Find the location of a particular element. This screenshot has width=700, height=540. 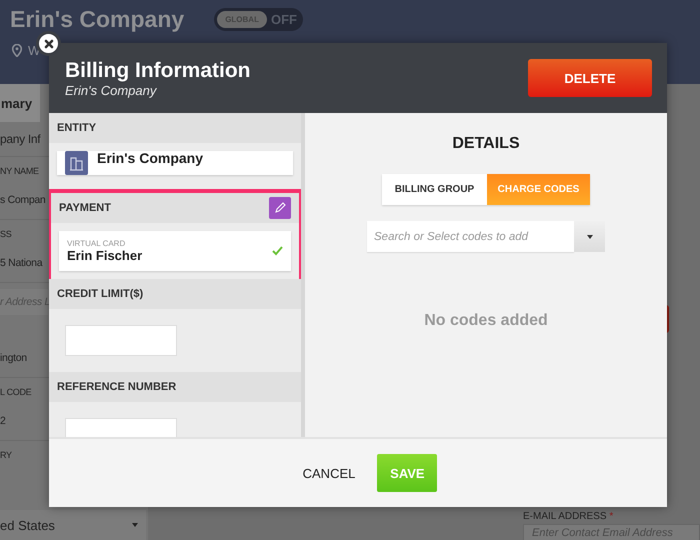

cancel-button: CANCEL is located at coordinates (329, 473).